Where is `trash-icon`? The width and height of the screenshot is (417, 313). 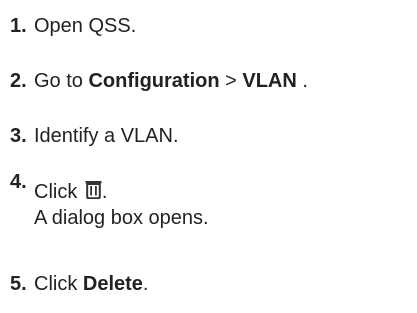
trash-icon is located at coordinates (93, 189).